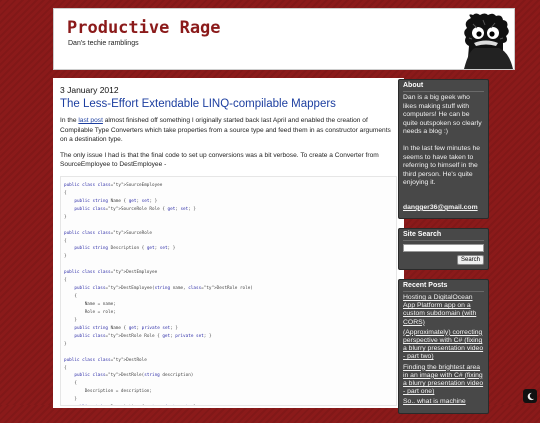 This screenshot has width=540, height=423. I want to click on code-line: public class class="ty">DestRole, so click(105, 360).